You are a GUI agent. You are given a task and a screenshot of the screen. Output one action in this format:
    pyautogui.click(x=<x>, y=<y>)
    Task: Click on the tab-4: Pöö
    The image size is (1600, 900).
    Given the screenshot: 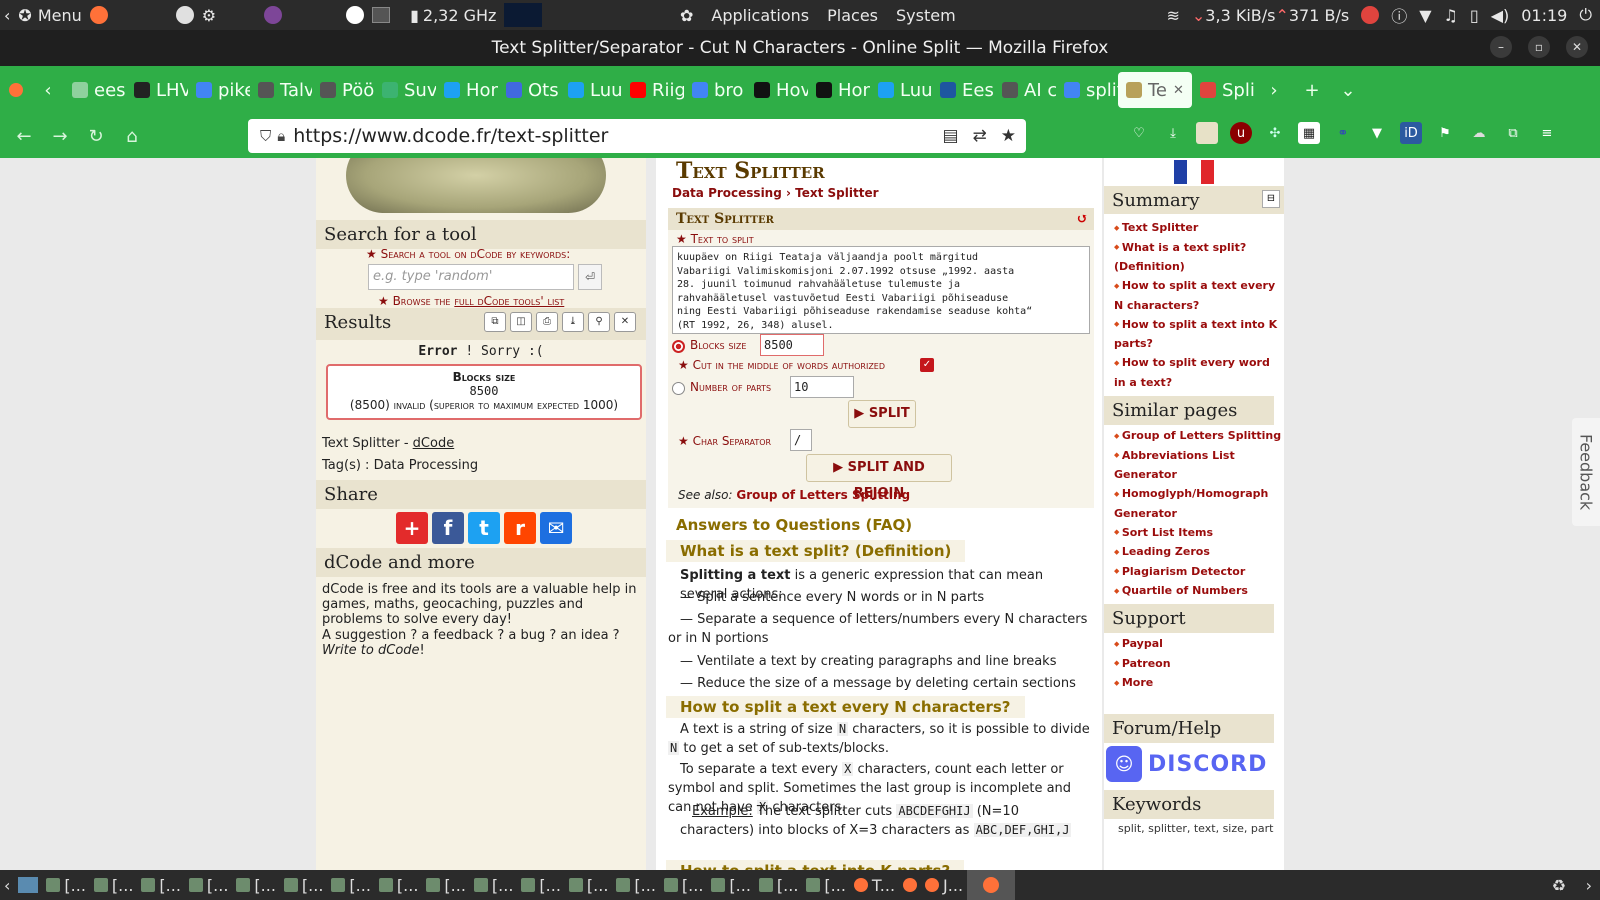 What is the action you would take?
    pyautogui.click(x=343, y=90)
    